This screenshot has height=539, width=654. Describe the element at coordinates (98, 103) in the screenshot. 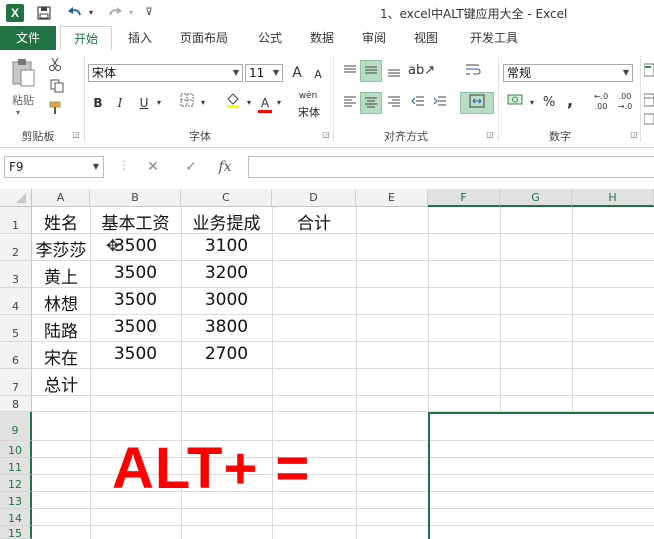

I see `bold-button: B` at that location.